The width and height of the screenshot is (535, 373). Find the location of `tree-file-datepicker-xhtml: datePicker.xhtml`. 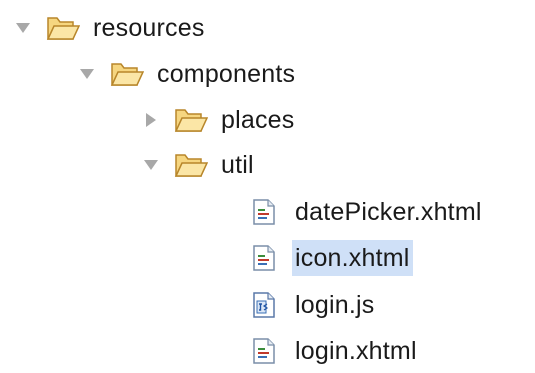

tree-file-datepicker-xhtml: datePicker.xhtml is located at coordinates (368, 212).